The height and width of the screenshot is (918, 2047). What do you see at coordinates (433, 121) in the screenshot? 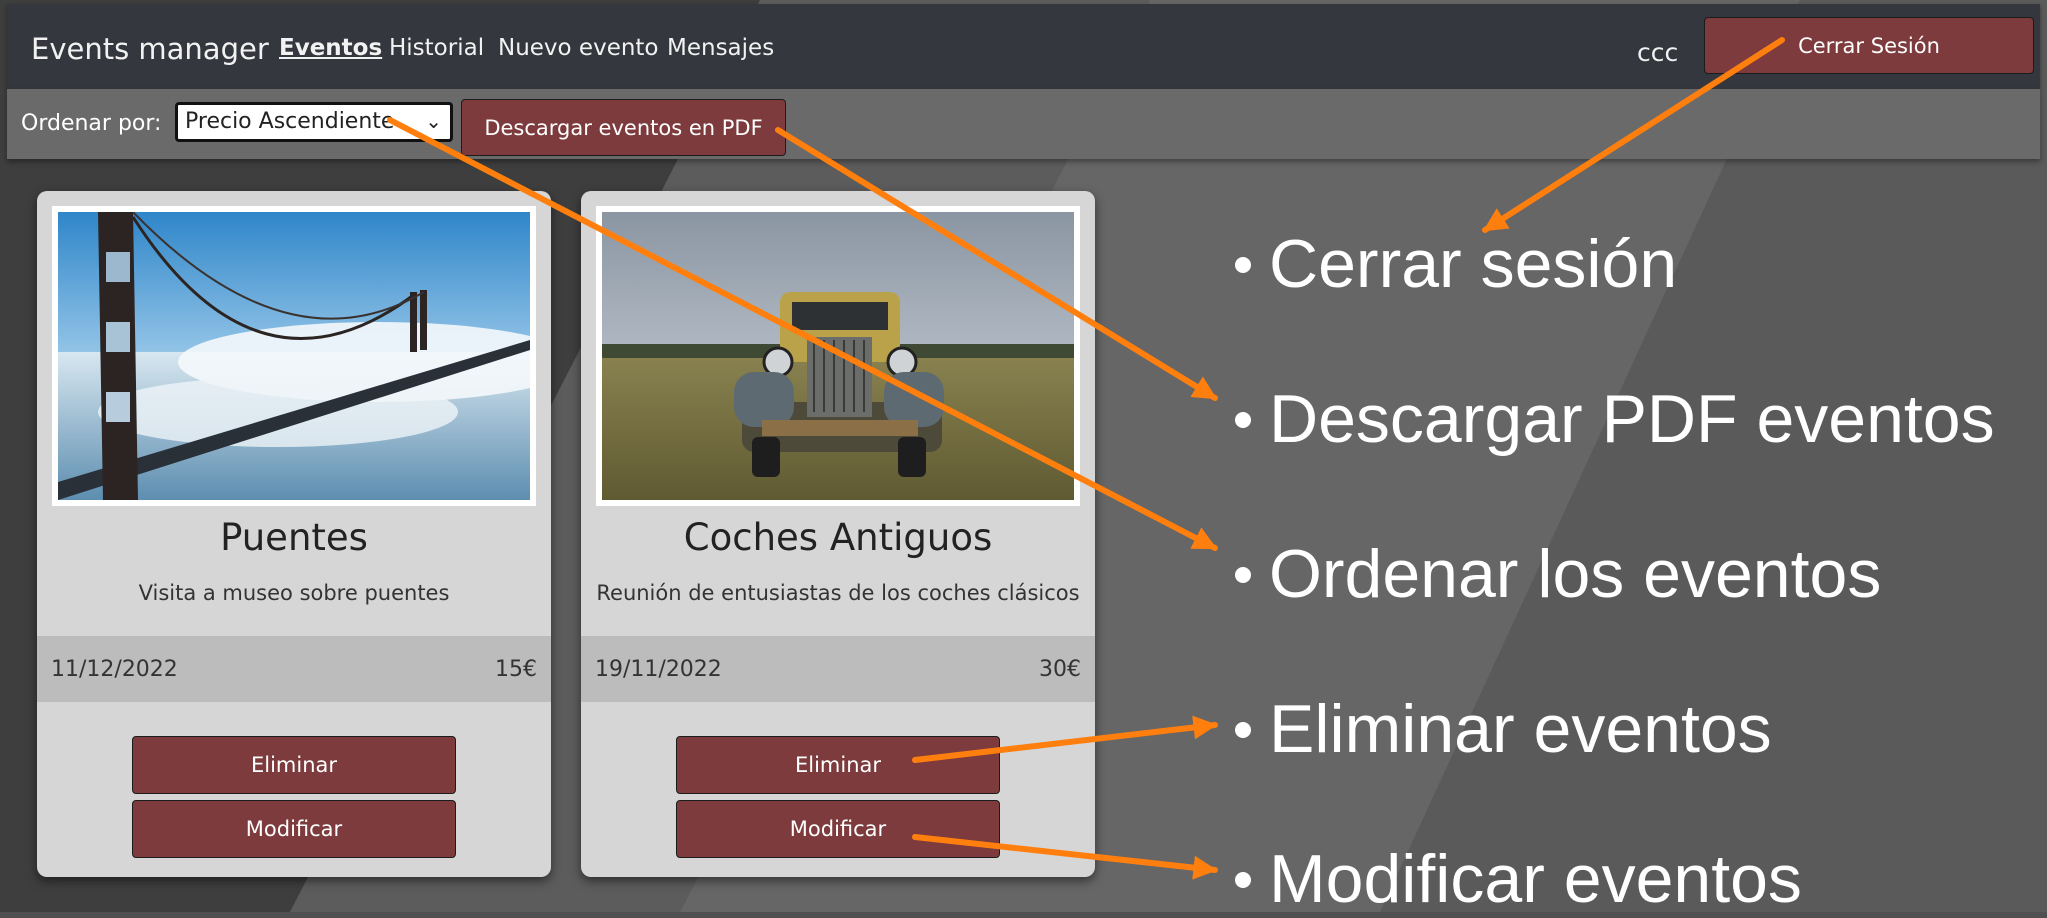
I see `chevron-down-icon: ⌄` at bounding box center [433, 121].